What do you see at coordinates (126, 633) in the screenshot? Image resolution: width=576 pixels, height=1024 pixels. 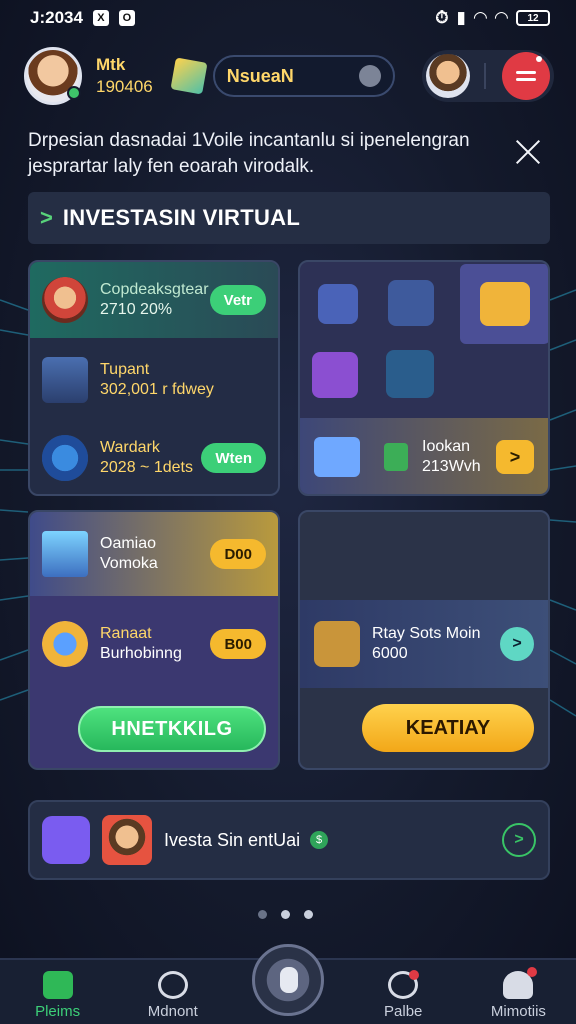 I see `item-title: Ranaat` at bounding box center [126, 633].